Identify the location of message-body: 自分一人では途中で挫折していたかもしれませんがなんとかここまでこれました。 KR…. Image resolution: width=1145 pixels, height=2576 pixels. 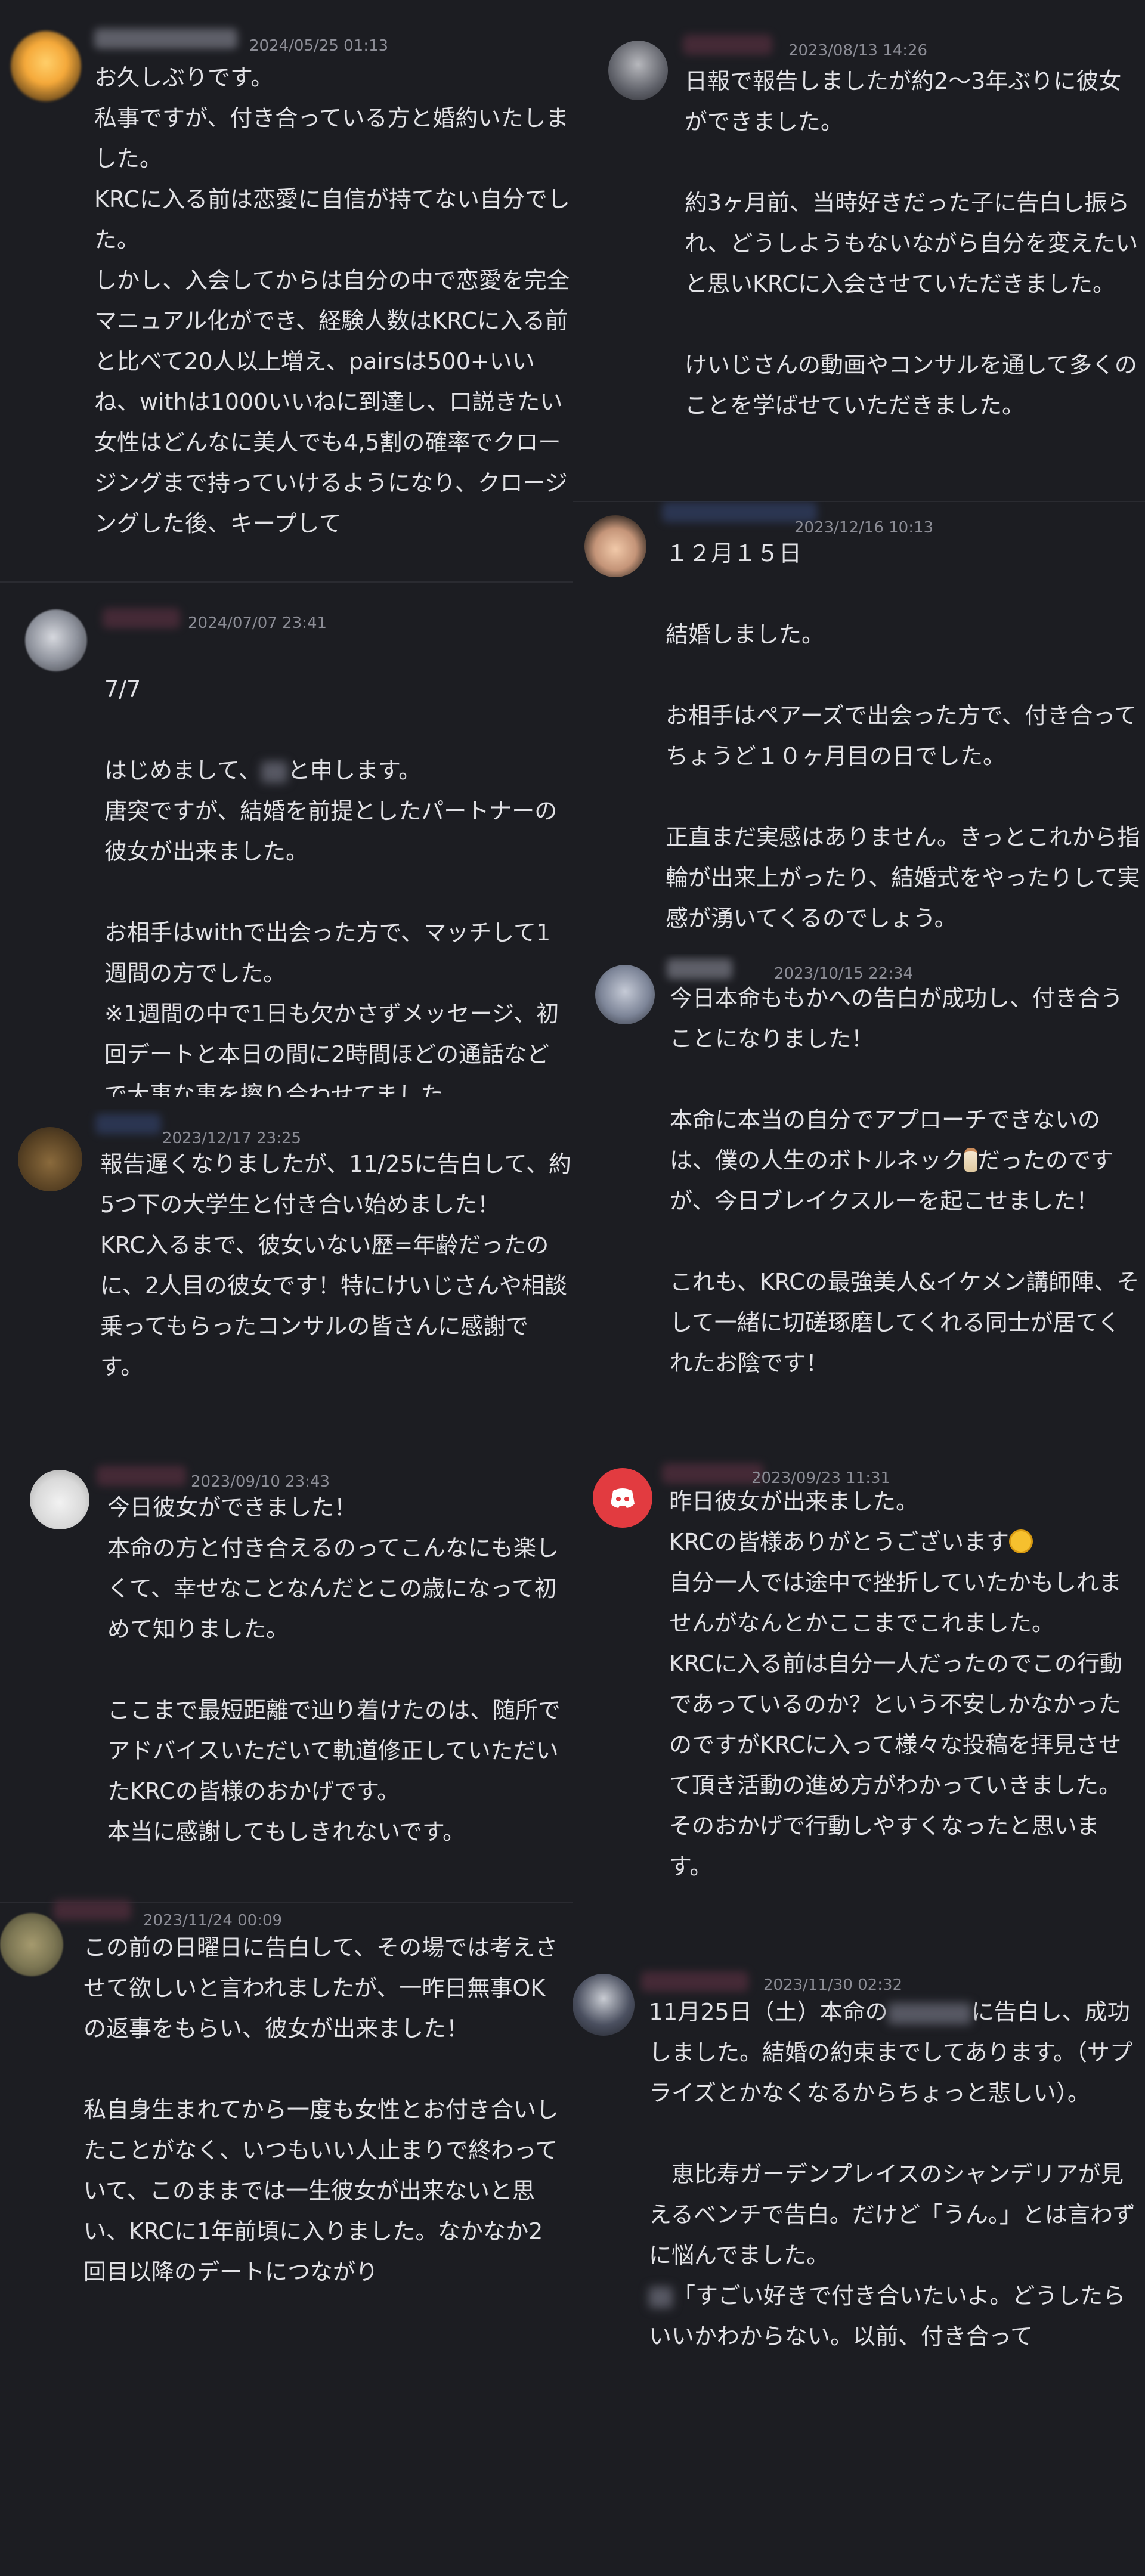
(895, 1725).